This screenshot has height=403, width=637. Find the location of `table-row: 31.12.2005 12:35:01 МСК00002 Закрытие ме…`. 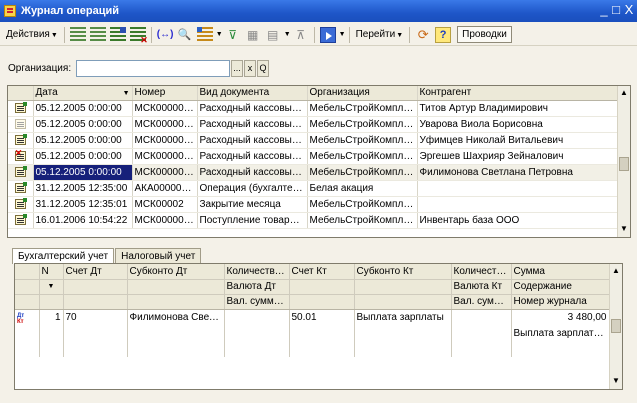

table-row: 31.12.2005 12:35:01 МСК00002 Закрытие ме… is located at coordinates (314, 204).